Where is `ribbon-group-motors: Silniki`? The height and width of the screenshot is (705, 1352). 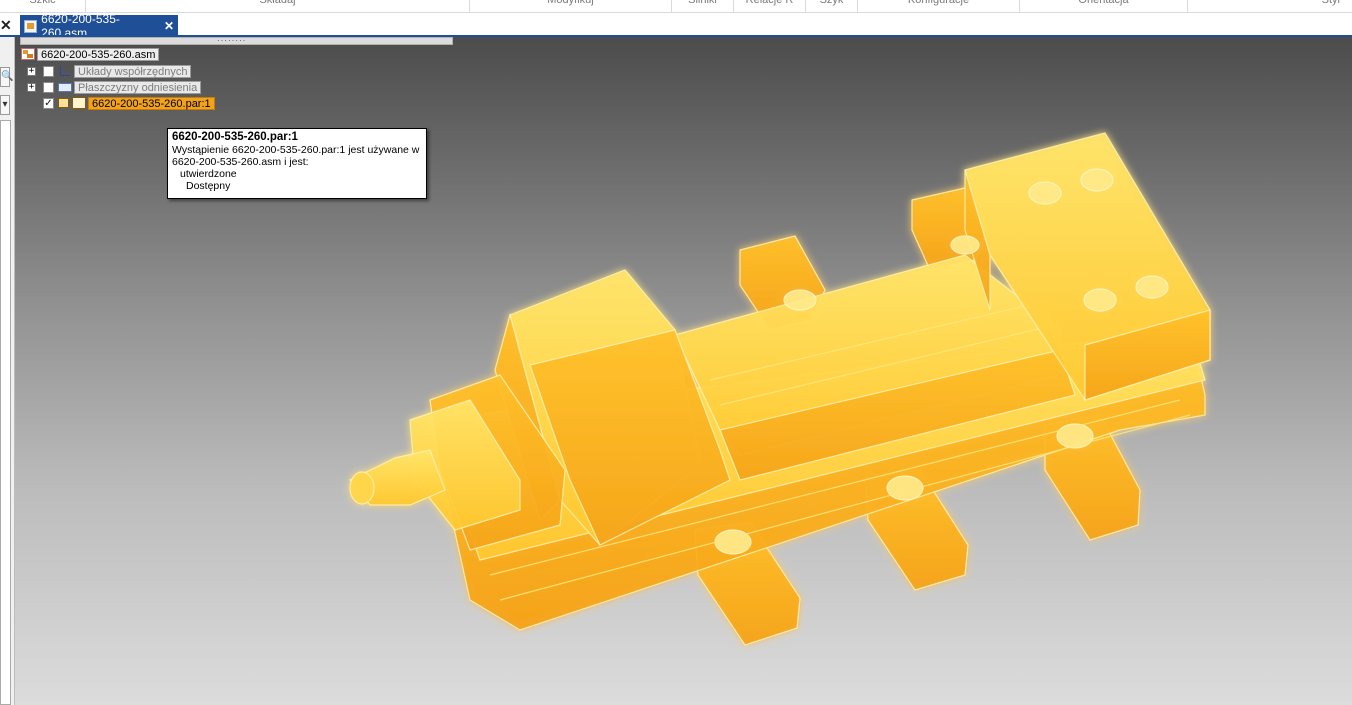
ribbon-group-motors: Silniki is located at coordinates (703, 6).